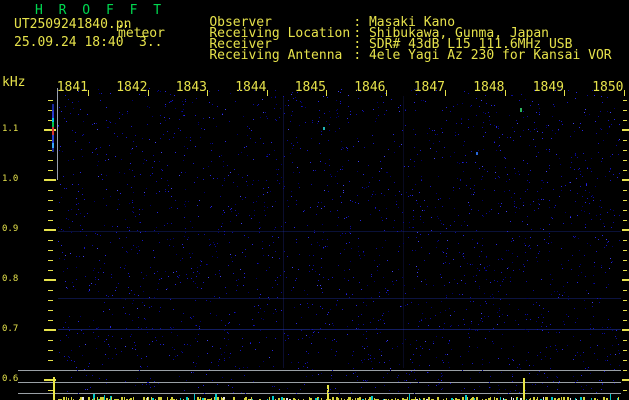 The image size is (629, 400). I want to click on info-value: 4ele Yagi Az 230 for Kansai VOR, so click(490, 55).